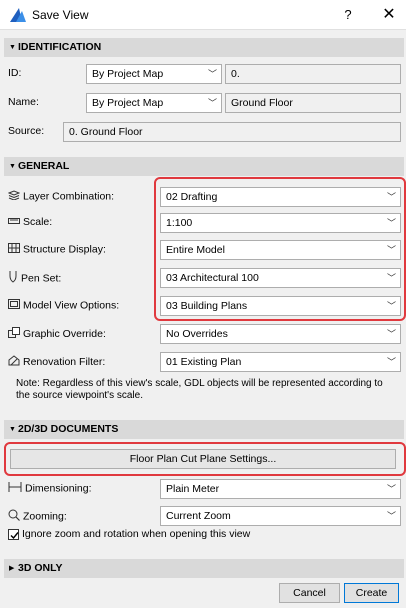 The width and height of the screenshot is (406, 608). I want to click on structure-display-label: Structure Display:, so click(57, 249).